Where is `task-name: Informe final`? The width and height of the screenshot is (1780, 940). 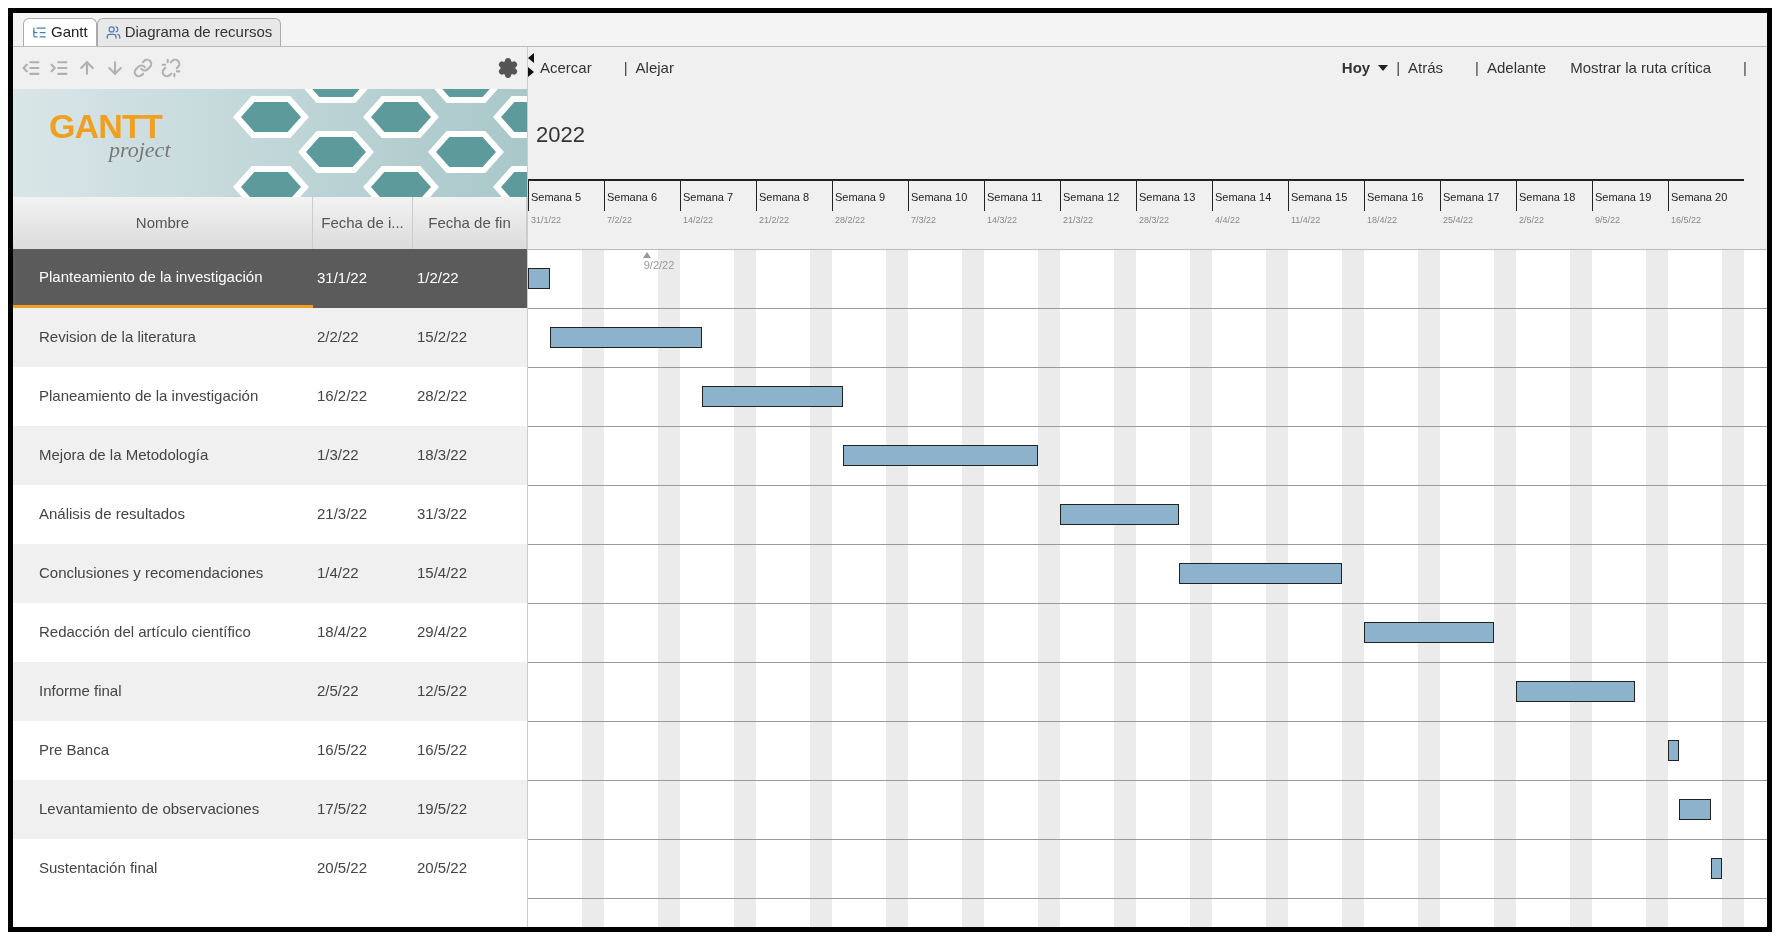
task-name: Informe final is located at coordinates (80, 691).